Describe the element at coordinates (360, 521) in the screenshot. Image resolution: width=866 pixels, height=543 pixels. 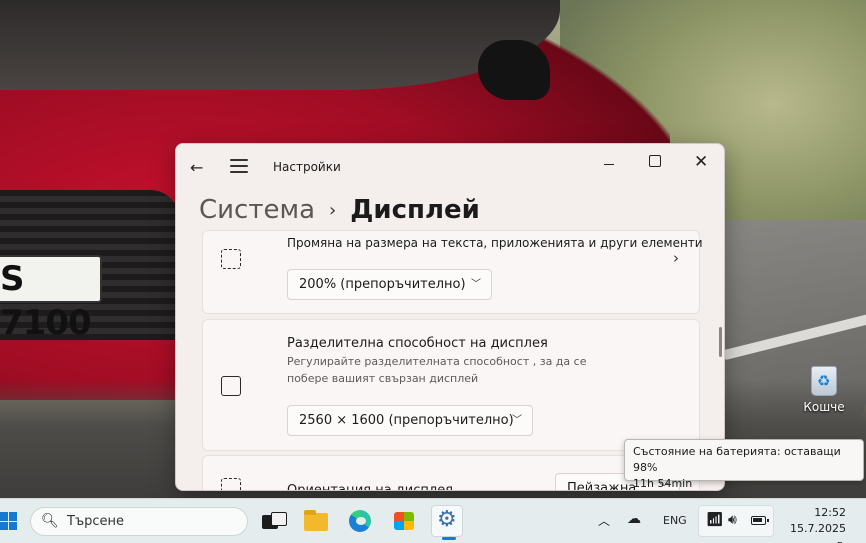
I see `edge-browser-icon` at that location.